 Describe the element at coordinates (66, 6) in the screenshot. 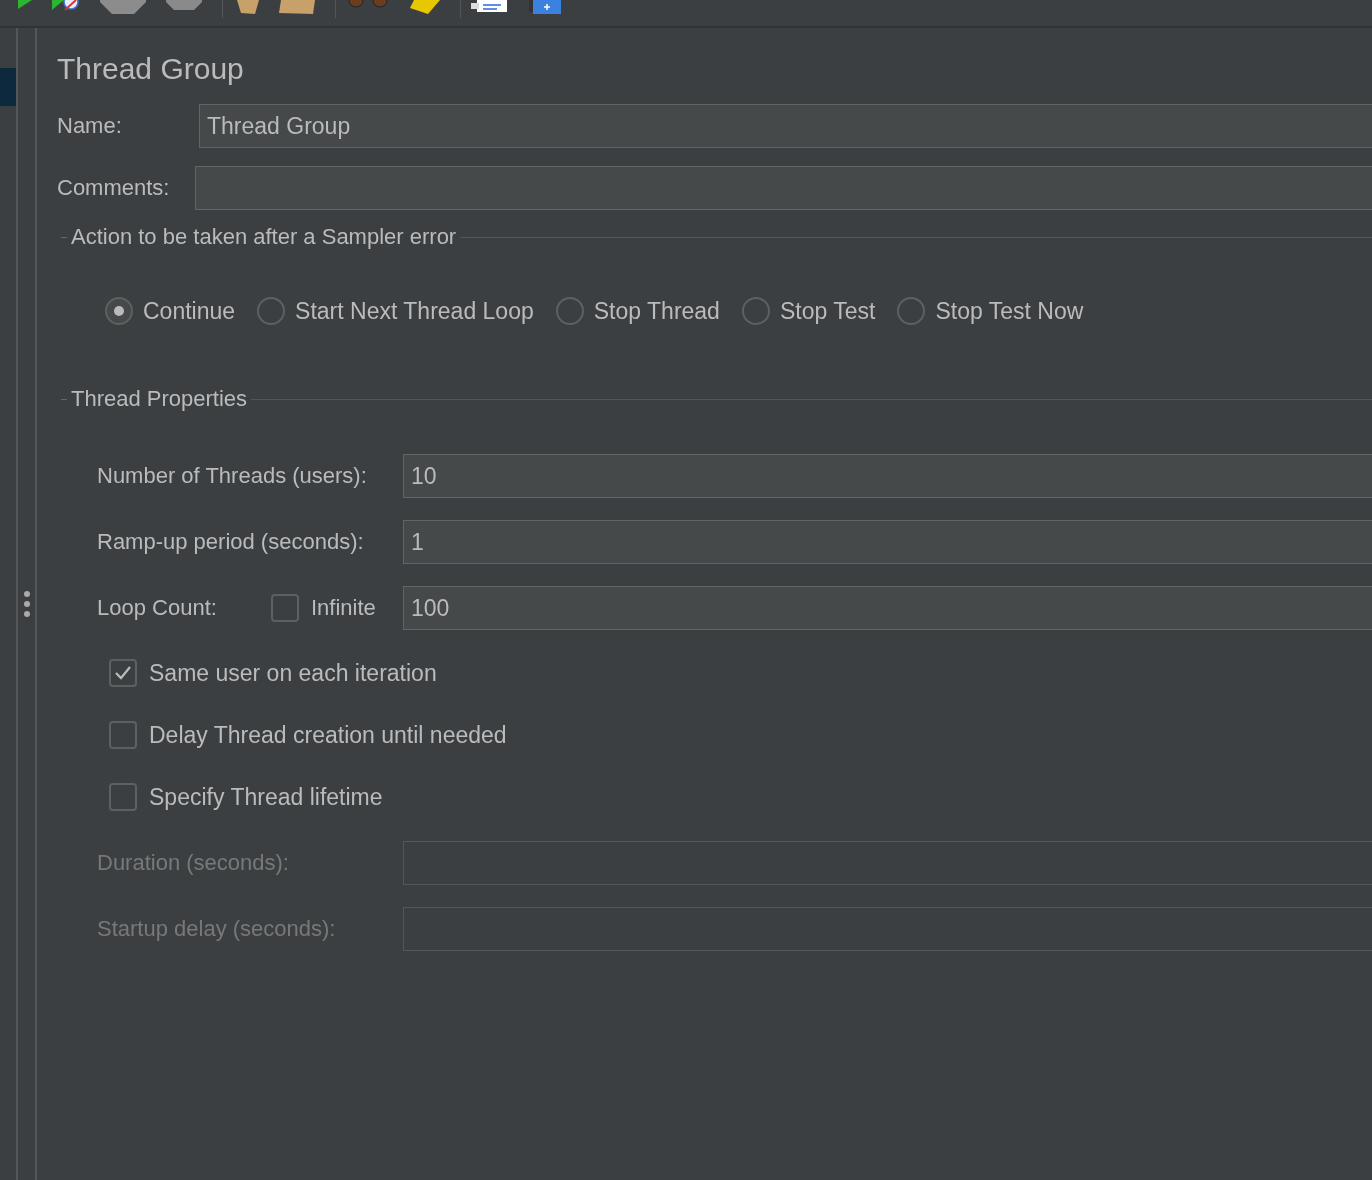

I see `play-no-timer-icon` at that location.